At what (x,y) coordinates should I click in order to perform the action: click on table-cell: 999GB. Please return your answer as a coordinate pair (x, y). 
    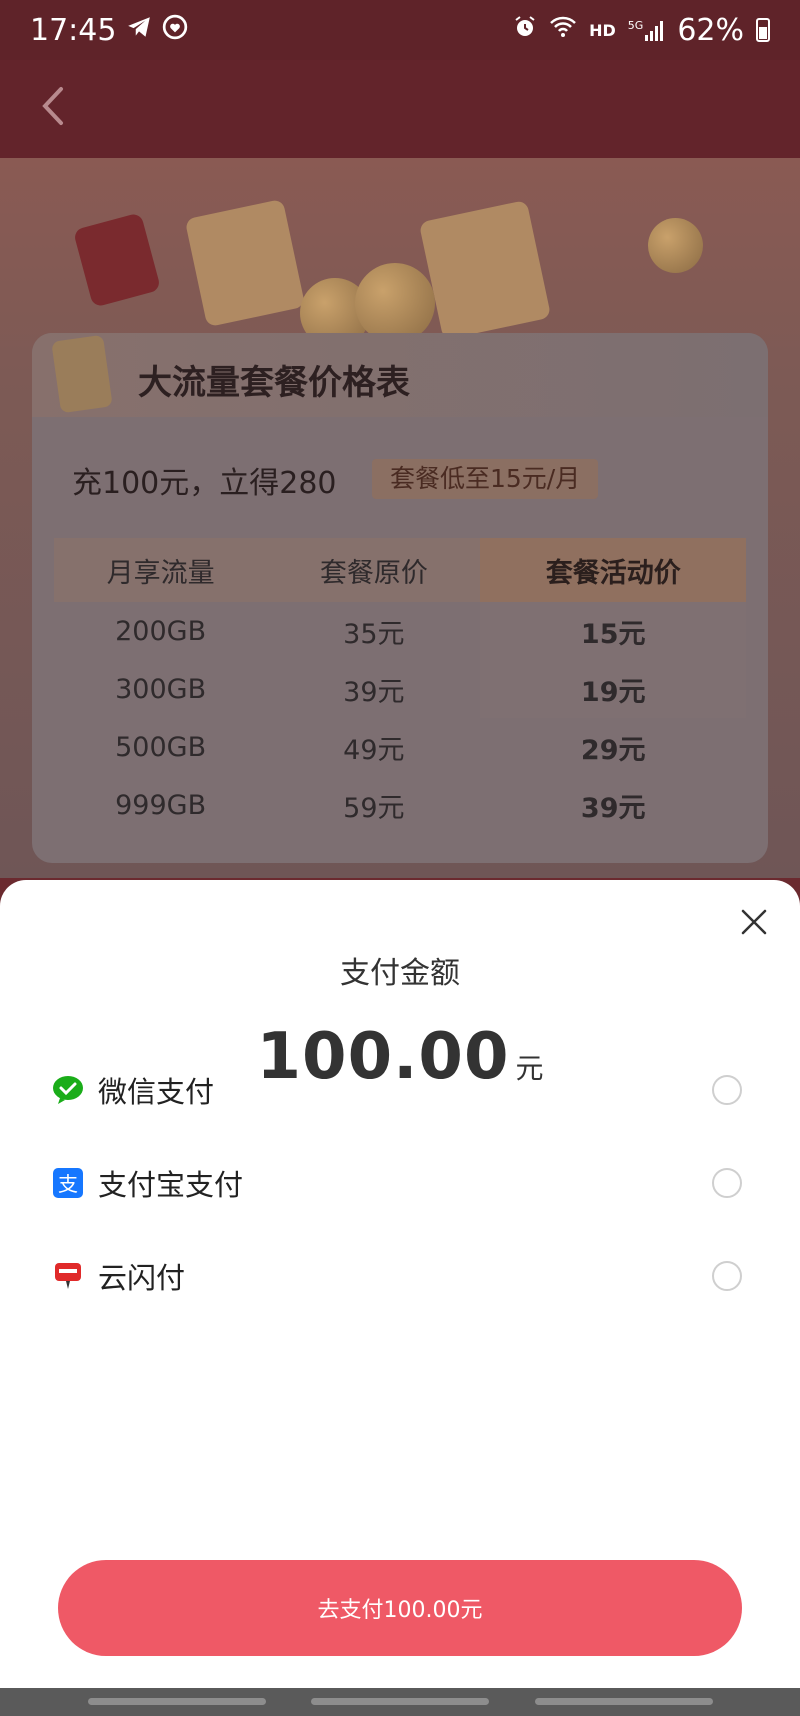
    Looking at the image, I should click on (161, 805).